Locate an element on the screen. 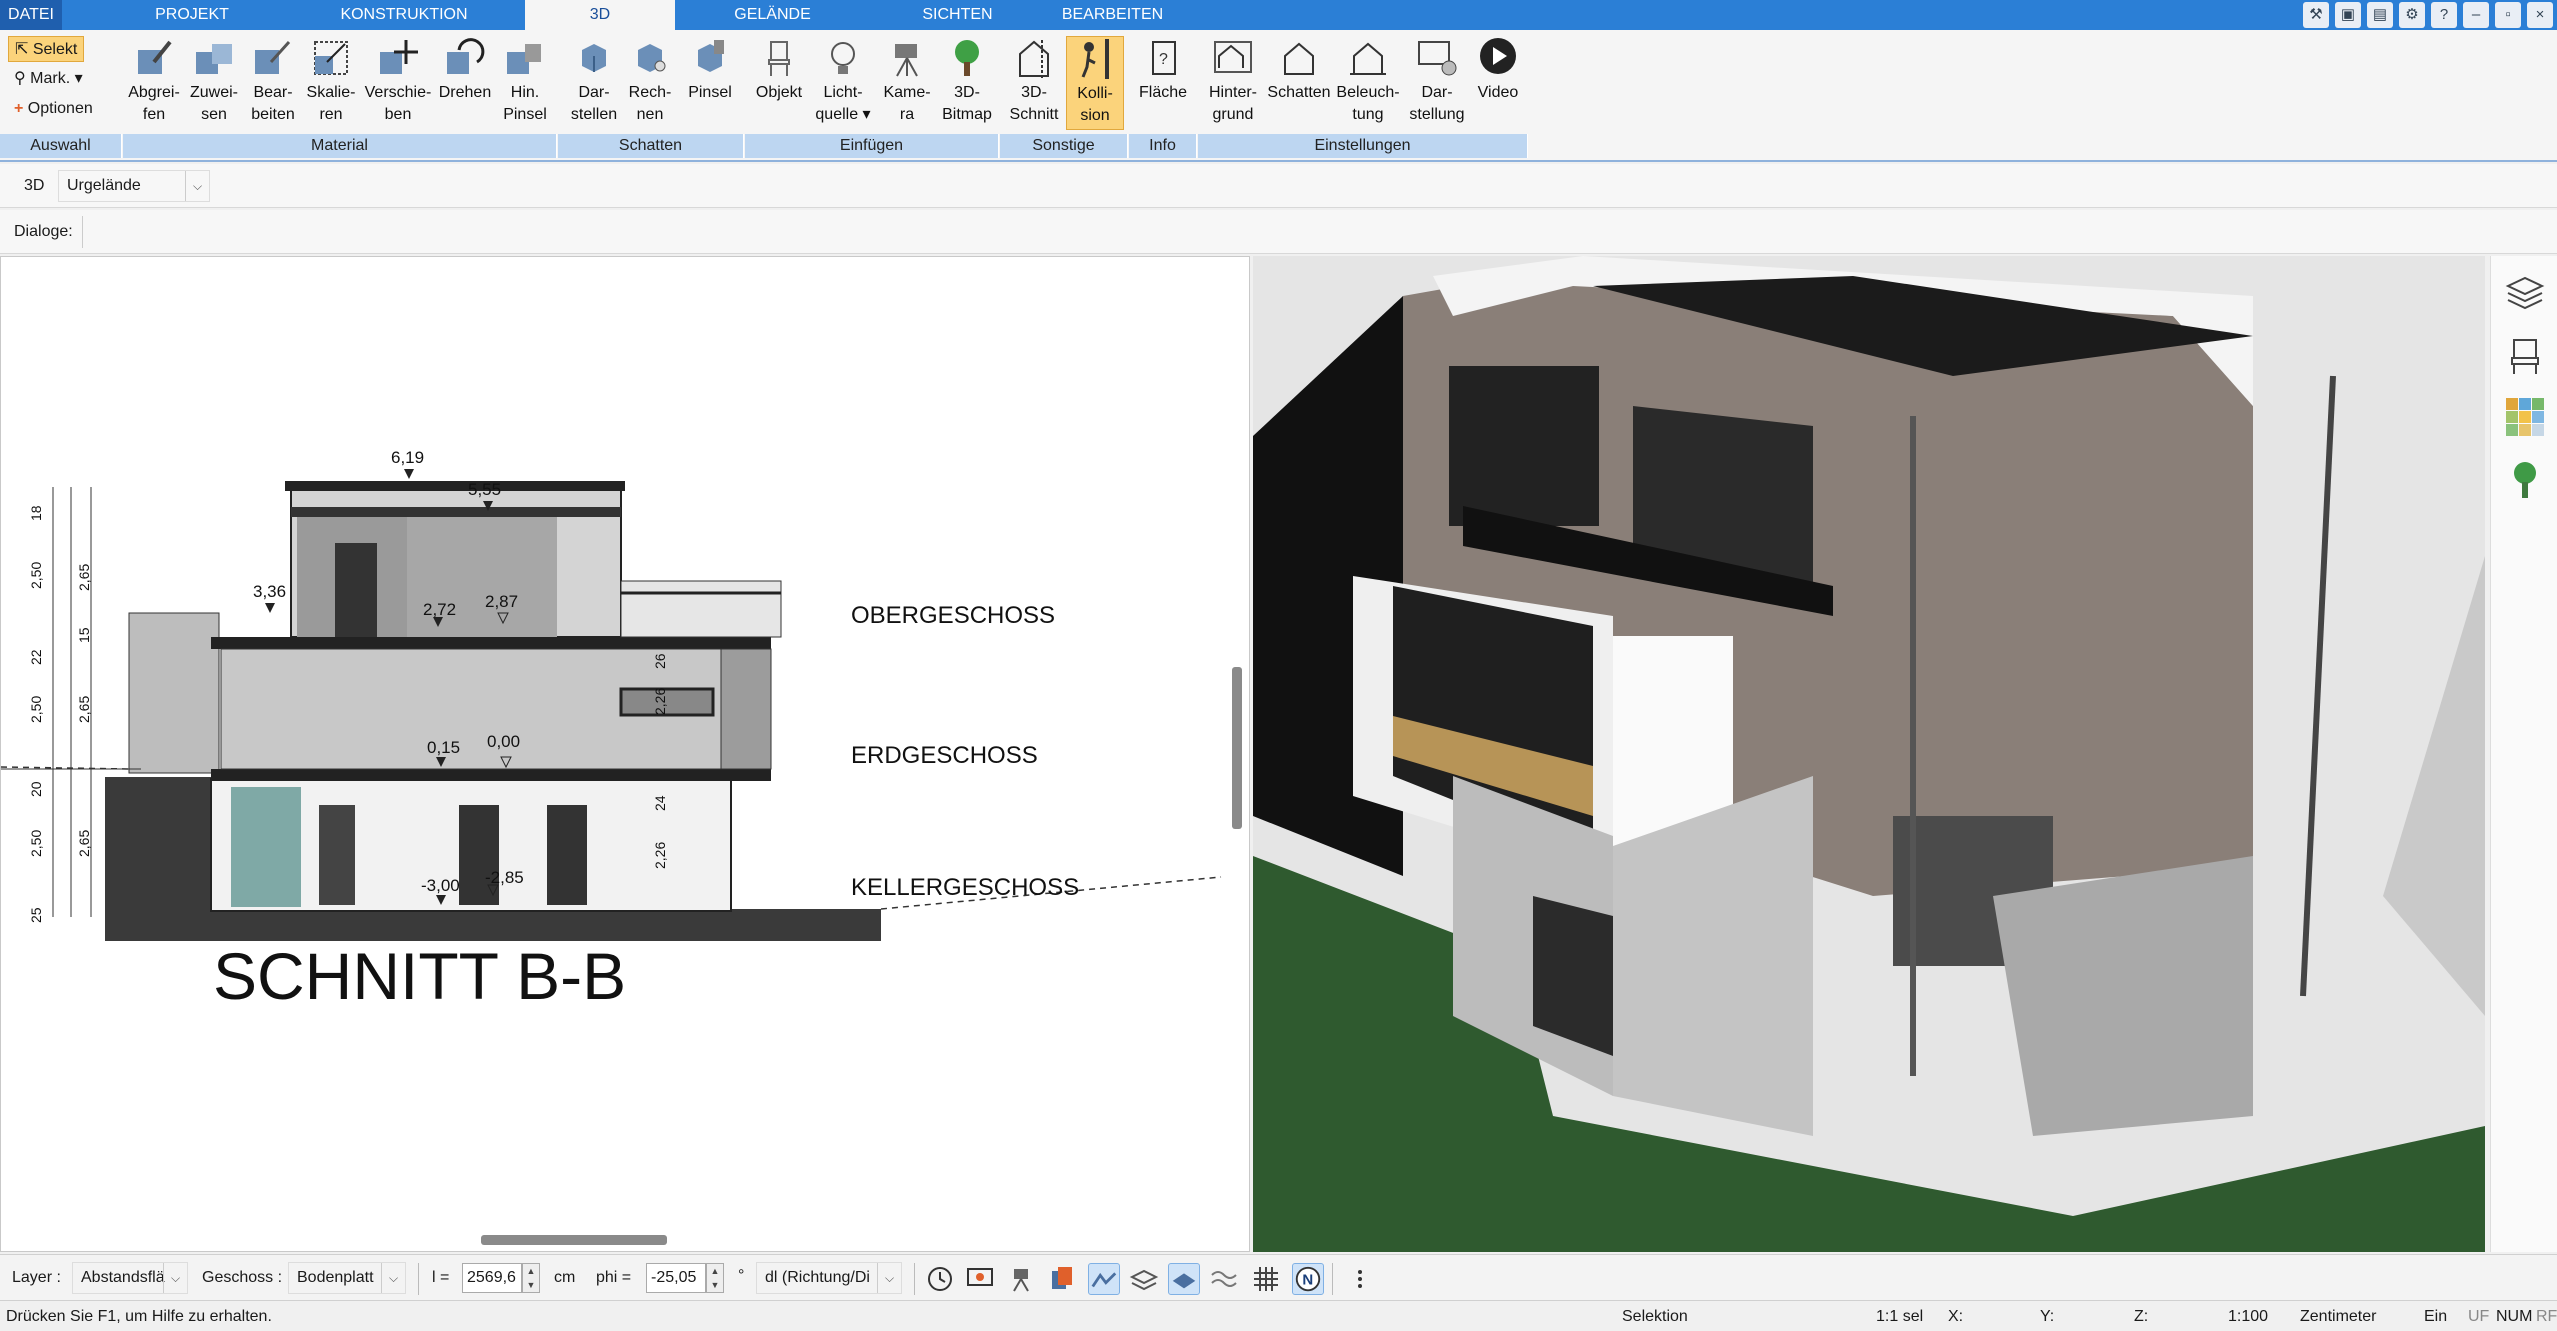 The height and width of the screenshot is (1331, 2557). tab-bearbeiten: BEARBEITEN is located at coordinates (1112, 15).